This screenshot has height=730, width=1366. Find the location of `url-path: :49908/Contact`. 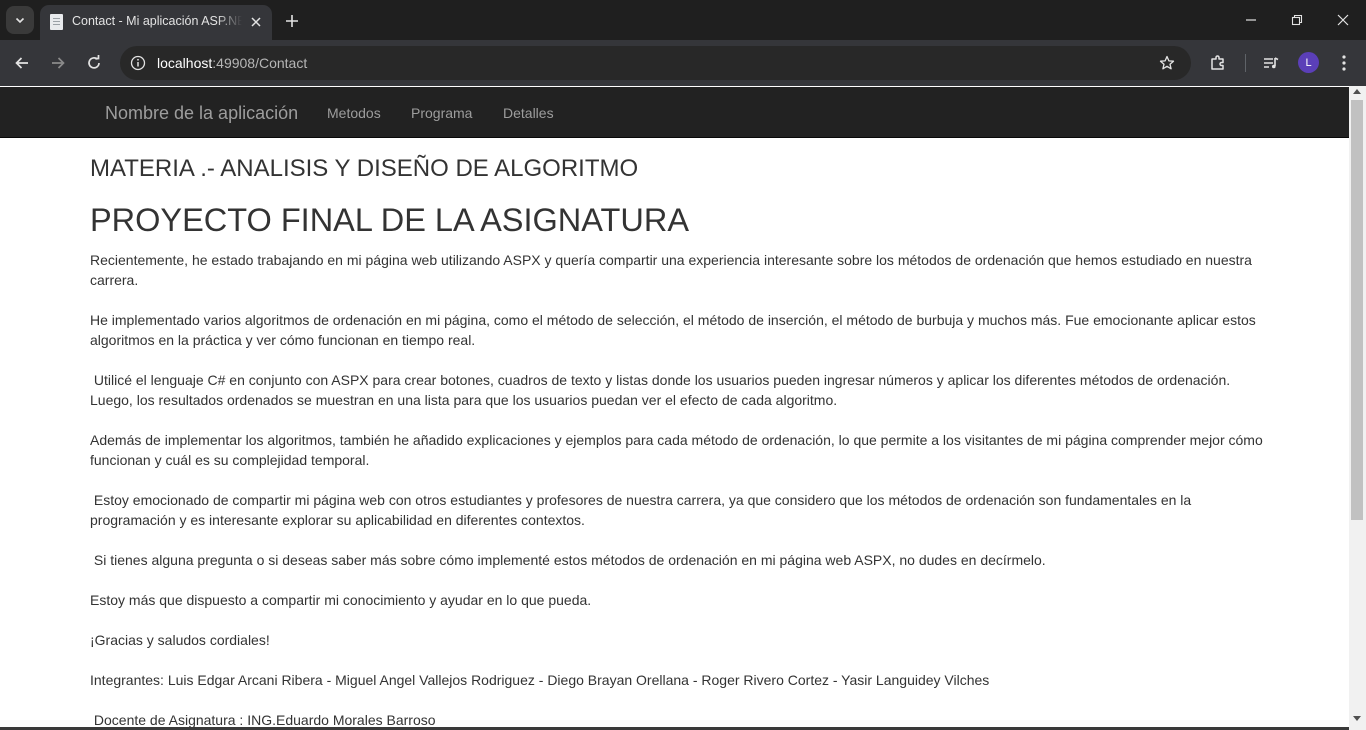

url-path: :49908/Contact is located at coordinates (260, 63).